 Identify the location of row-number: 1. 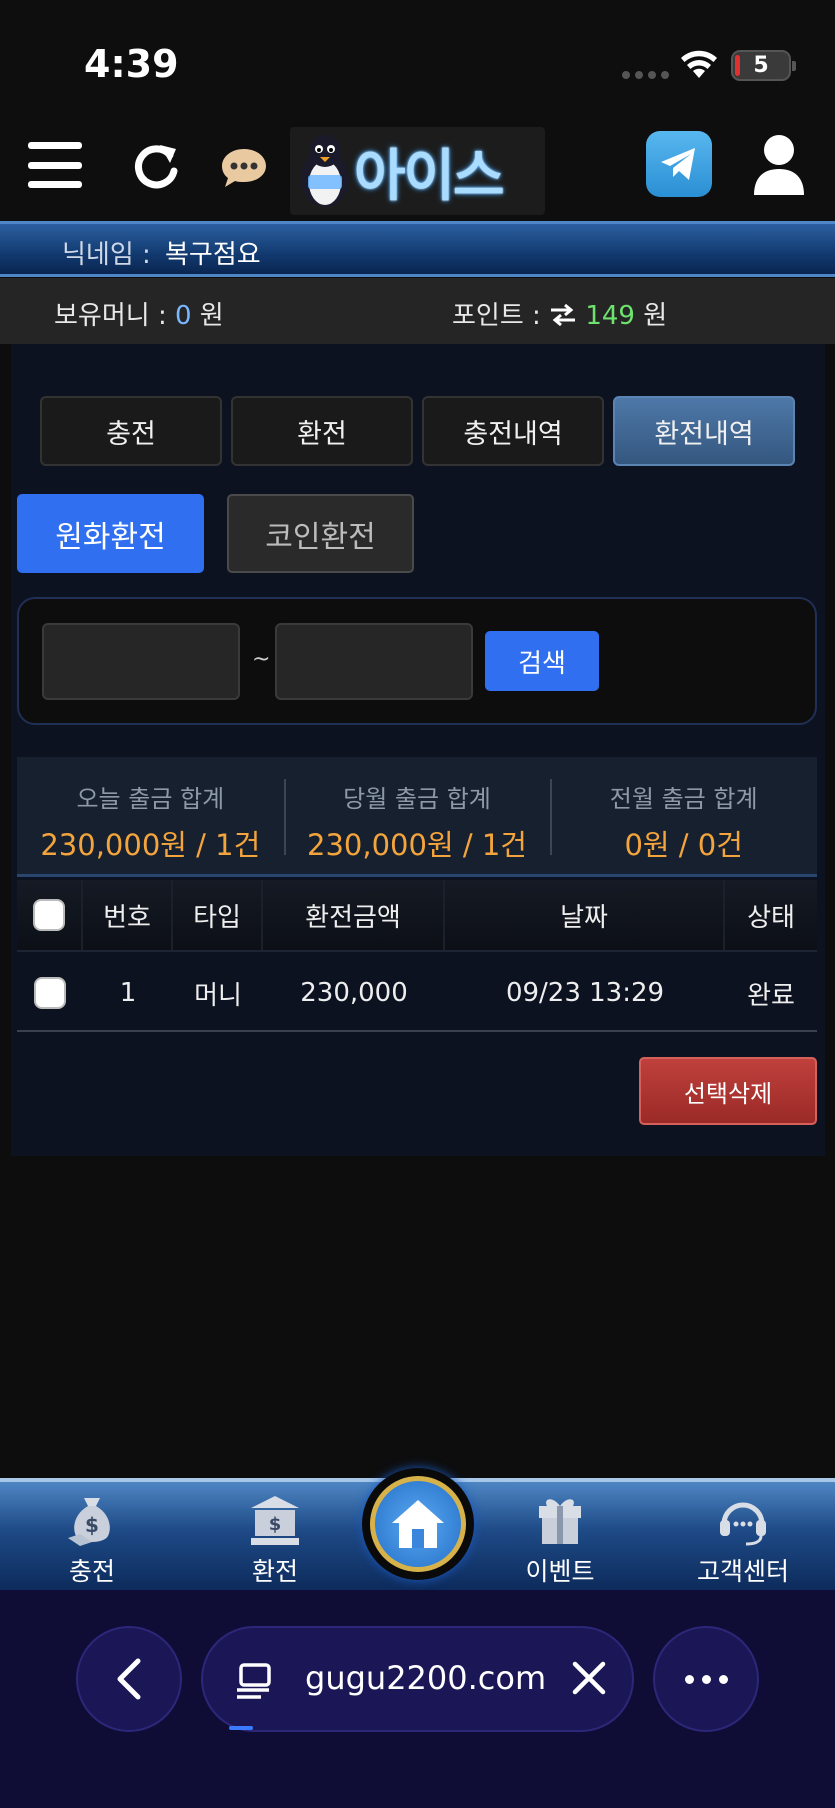
(128, 993).